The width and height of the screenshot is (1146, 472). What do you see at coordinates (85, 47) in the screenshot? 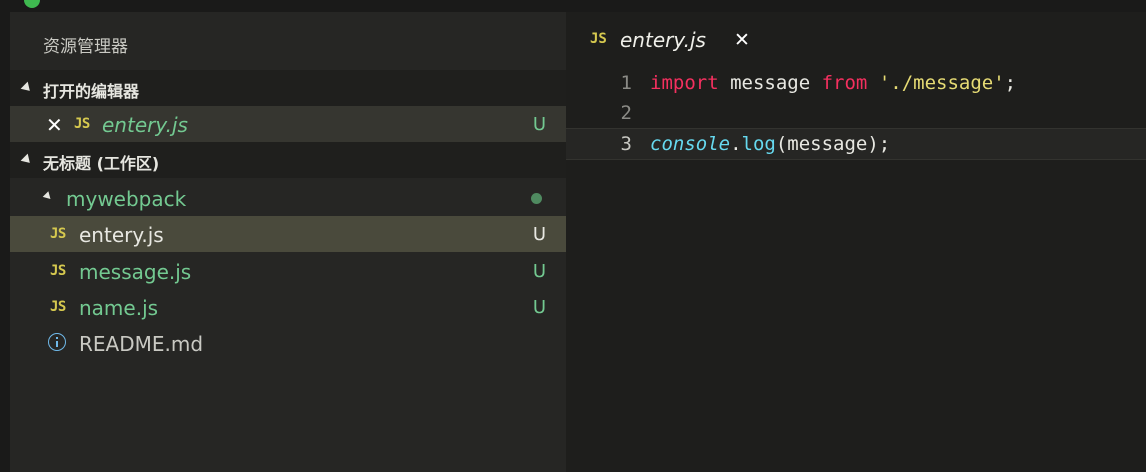
I see `explorer-title: 资源管理器` at bounding box center [85, 47].